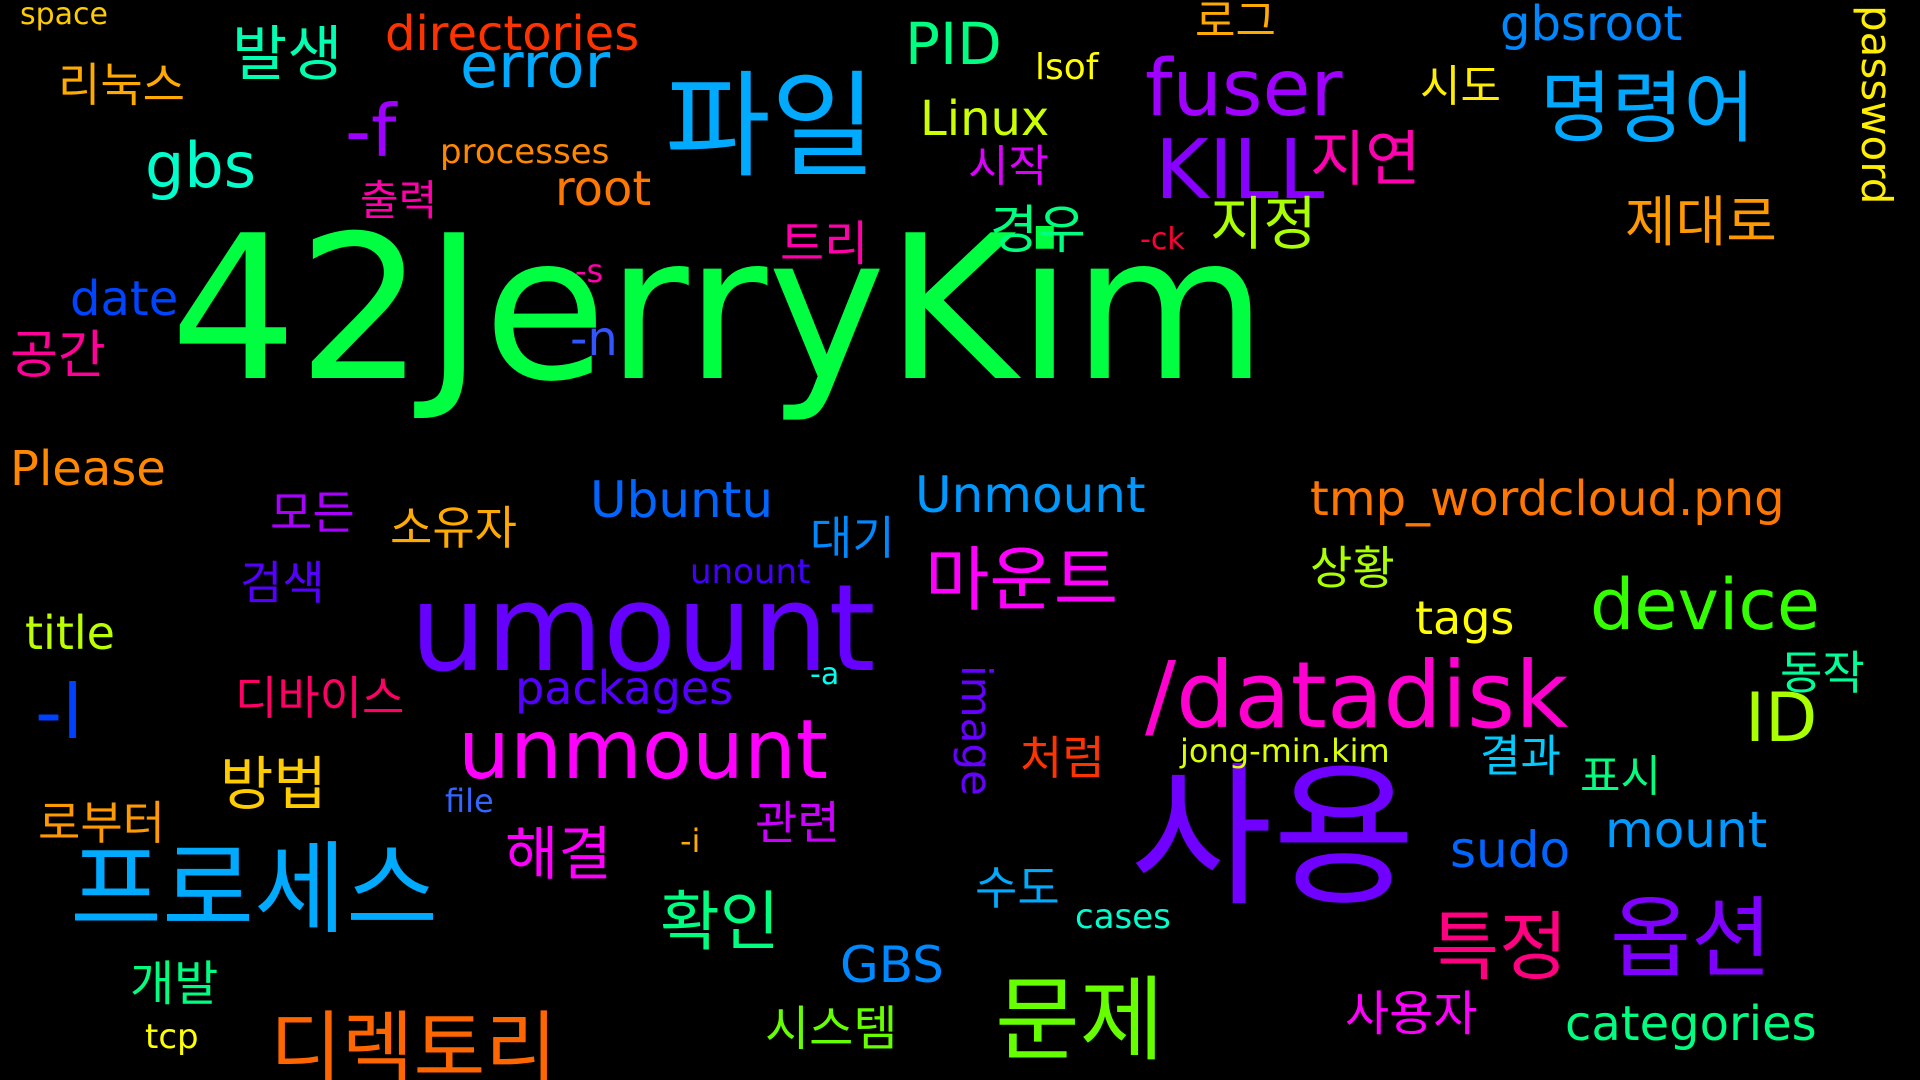  I want to click on cloud-word: -l, so click(59, 712).